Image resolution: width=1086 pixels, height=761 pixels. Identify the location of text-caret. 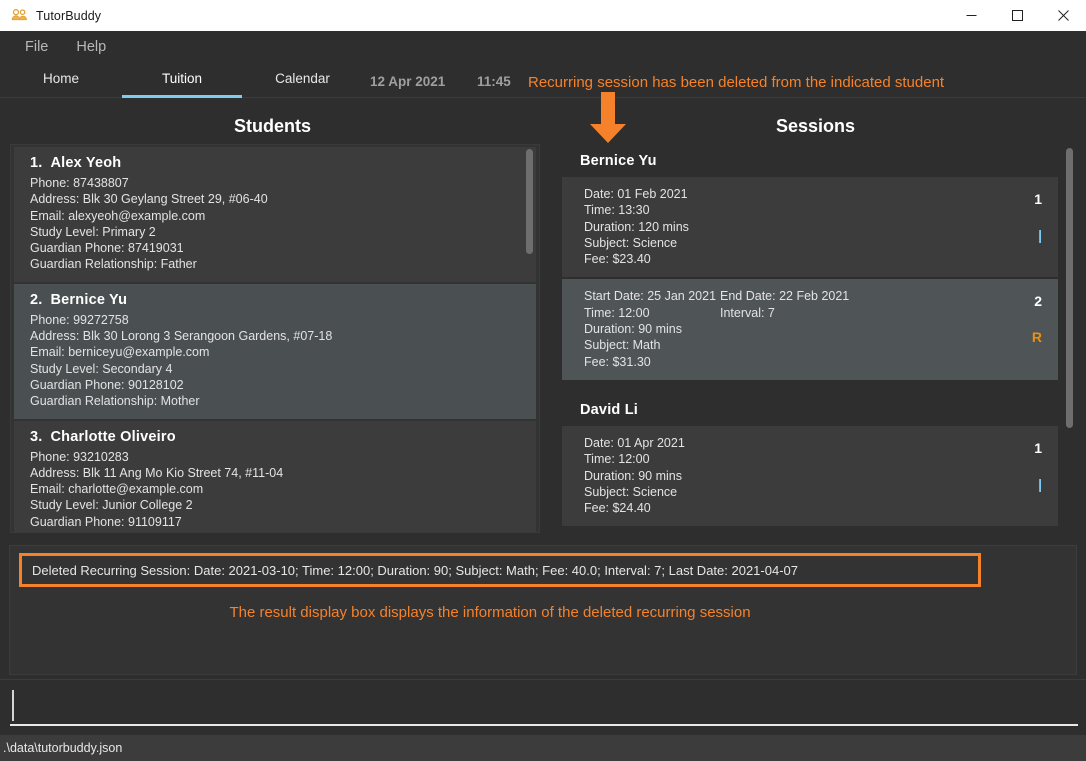
(13, 705).